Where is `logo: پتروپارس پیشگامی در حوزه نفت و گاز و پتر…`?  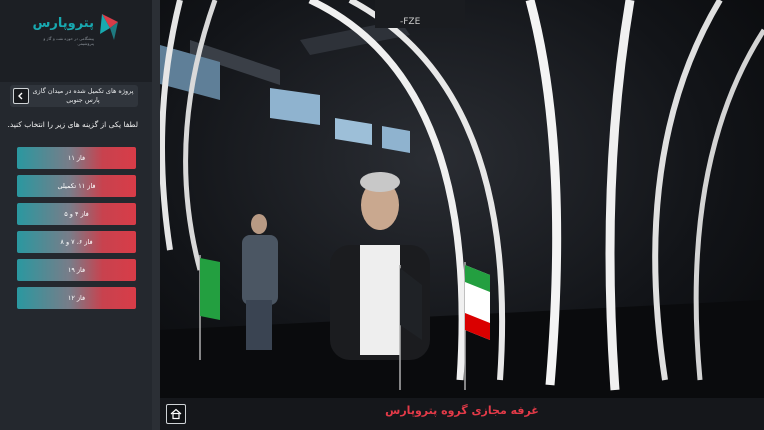
logo: پتروپارس پیشگامی در حوزه نفت و گاز و پتر… is located at coordinates (76, 41).